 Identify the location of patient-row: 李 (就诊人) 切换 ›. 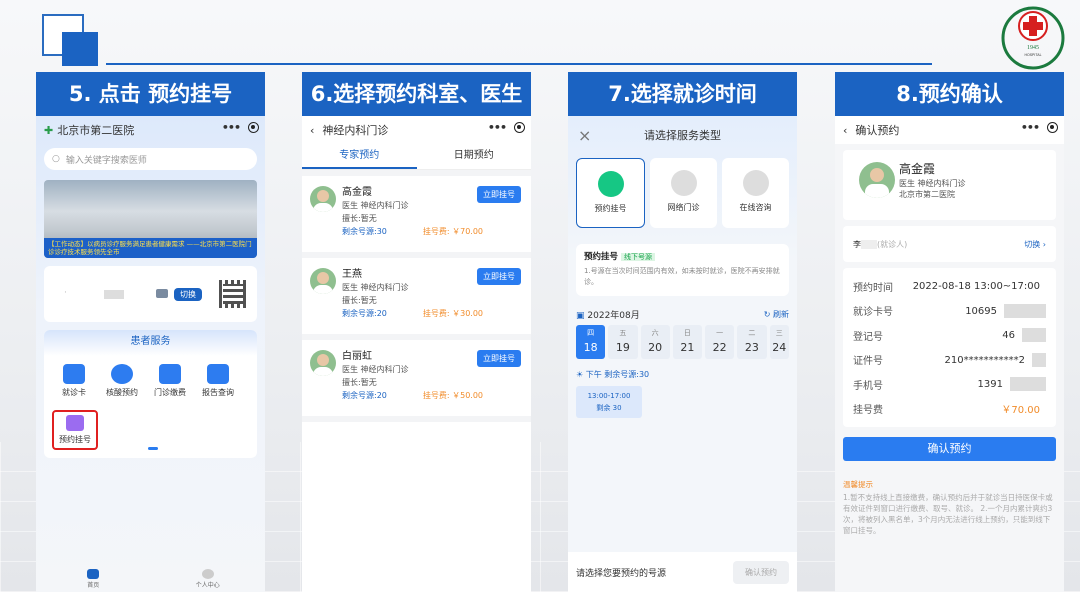
(949, 244).